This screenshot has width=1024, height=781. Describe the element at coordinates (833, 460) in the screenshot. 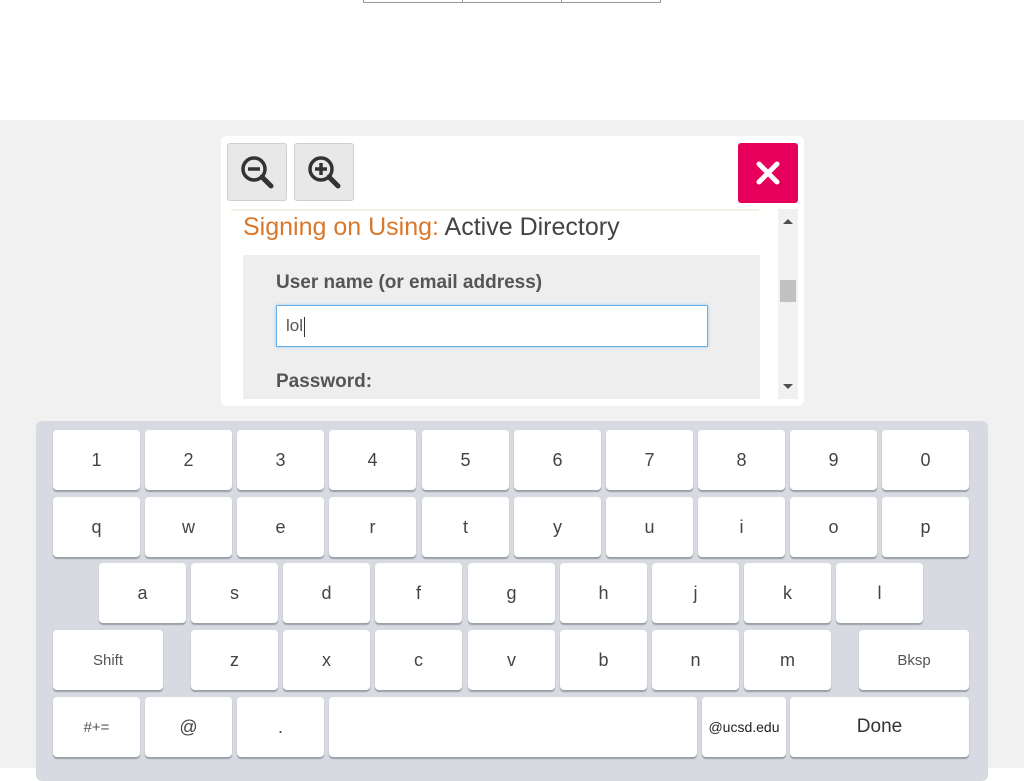

I see `key-9: 9` at that location.